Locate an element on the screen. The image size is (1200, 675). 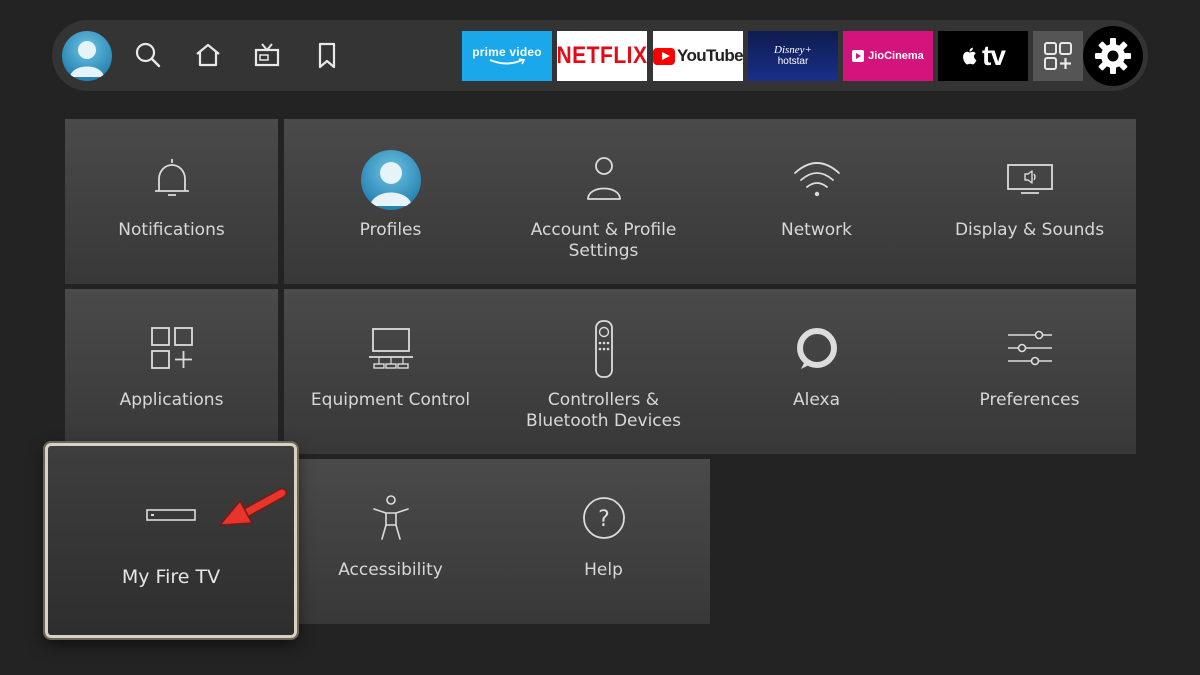
bell-icon is located at coordinates (172, 180).